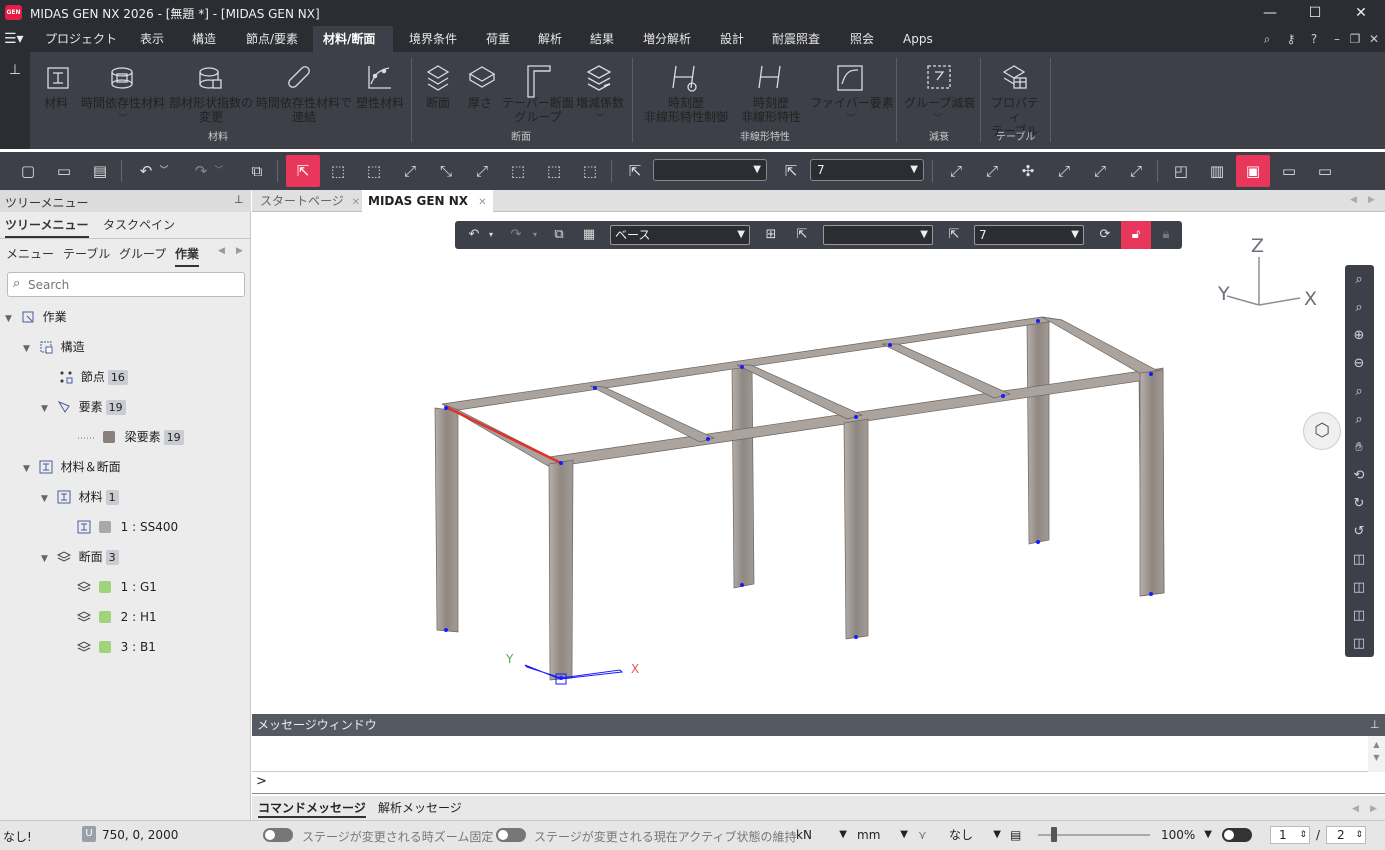  Describe the element at coordinates (538, 110) in the screenshot. I see `ribbon-tapered-section-button: テーパー断面 グループ` at that location.